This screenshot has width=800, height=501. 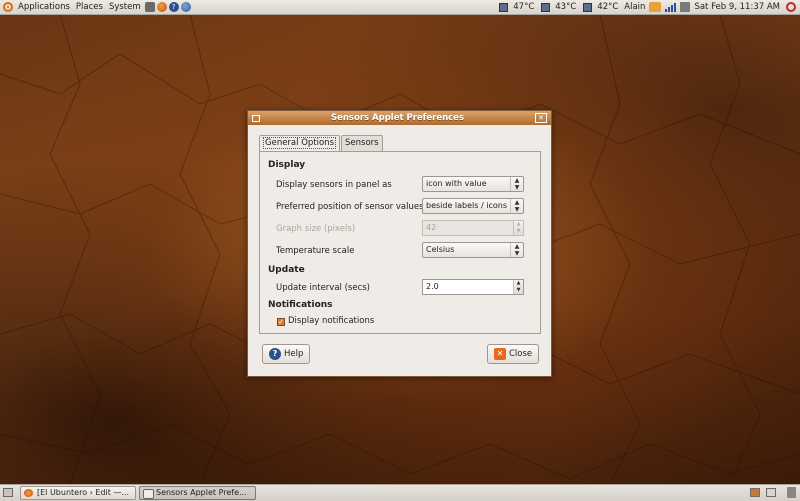 What do you see at coordinates (286, 270) in the screenshot?
I see `update-heading: Update` at bounding box center [286, 270].